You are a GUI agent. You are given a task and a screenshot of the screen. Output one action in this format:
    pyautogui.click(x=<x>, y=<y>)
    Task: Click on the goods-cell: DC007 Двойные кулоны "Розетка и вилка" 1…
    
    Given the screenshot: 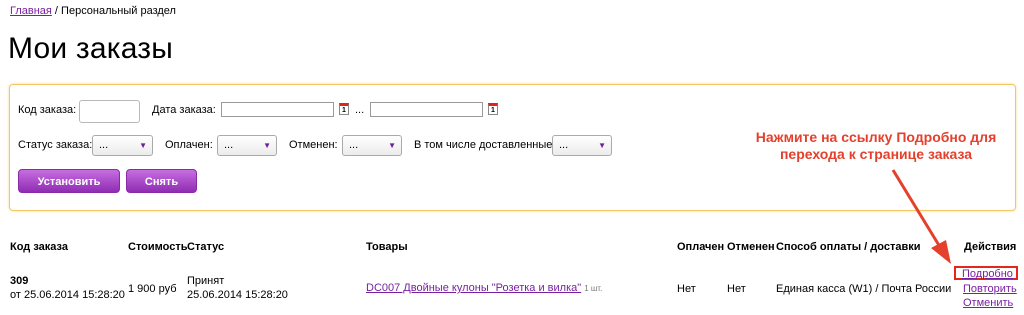 What is the action you would take?
    pyautogui.click(x=484, y=288)
    